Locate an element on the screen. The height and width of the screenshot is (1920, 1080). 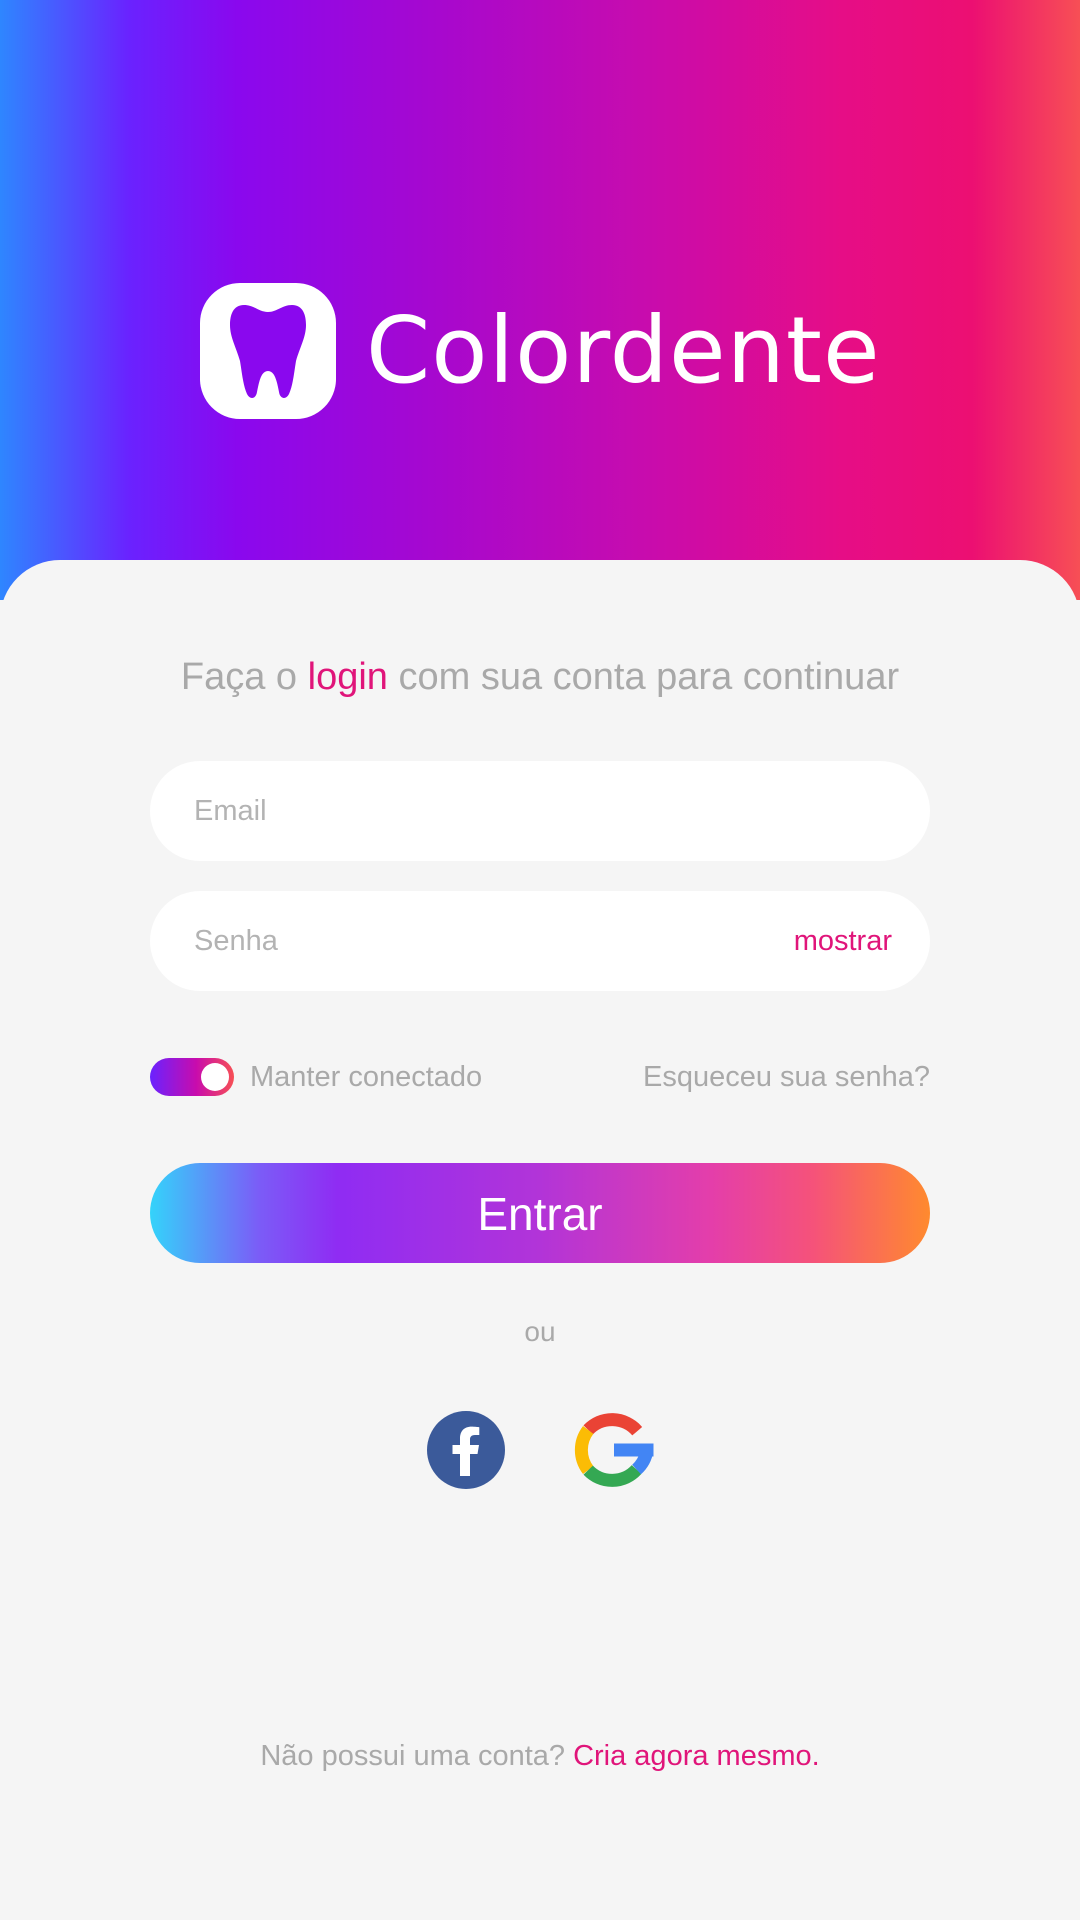
show-password-button: mostrar is located at coordinates (843, 941).